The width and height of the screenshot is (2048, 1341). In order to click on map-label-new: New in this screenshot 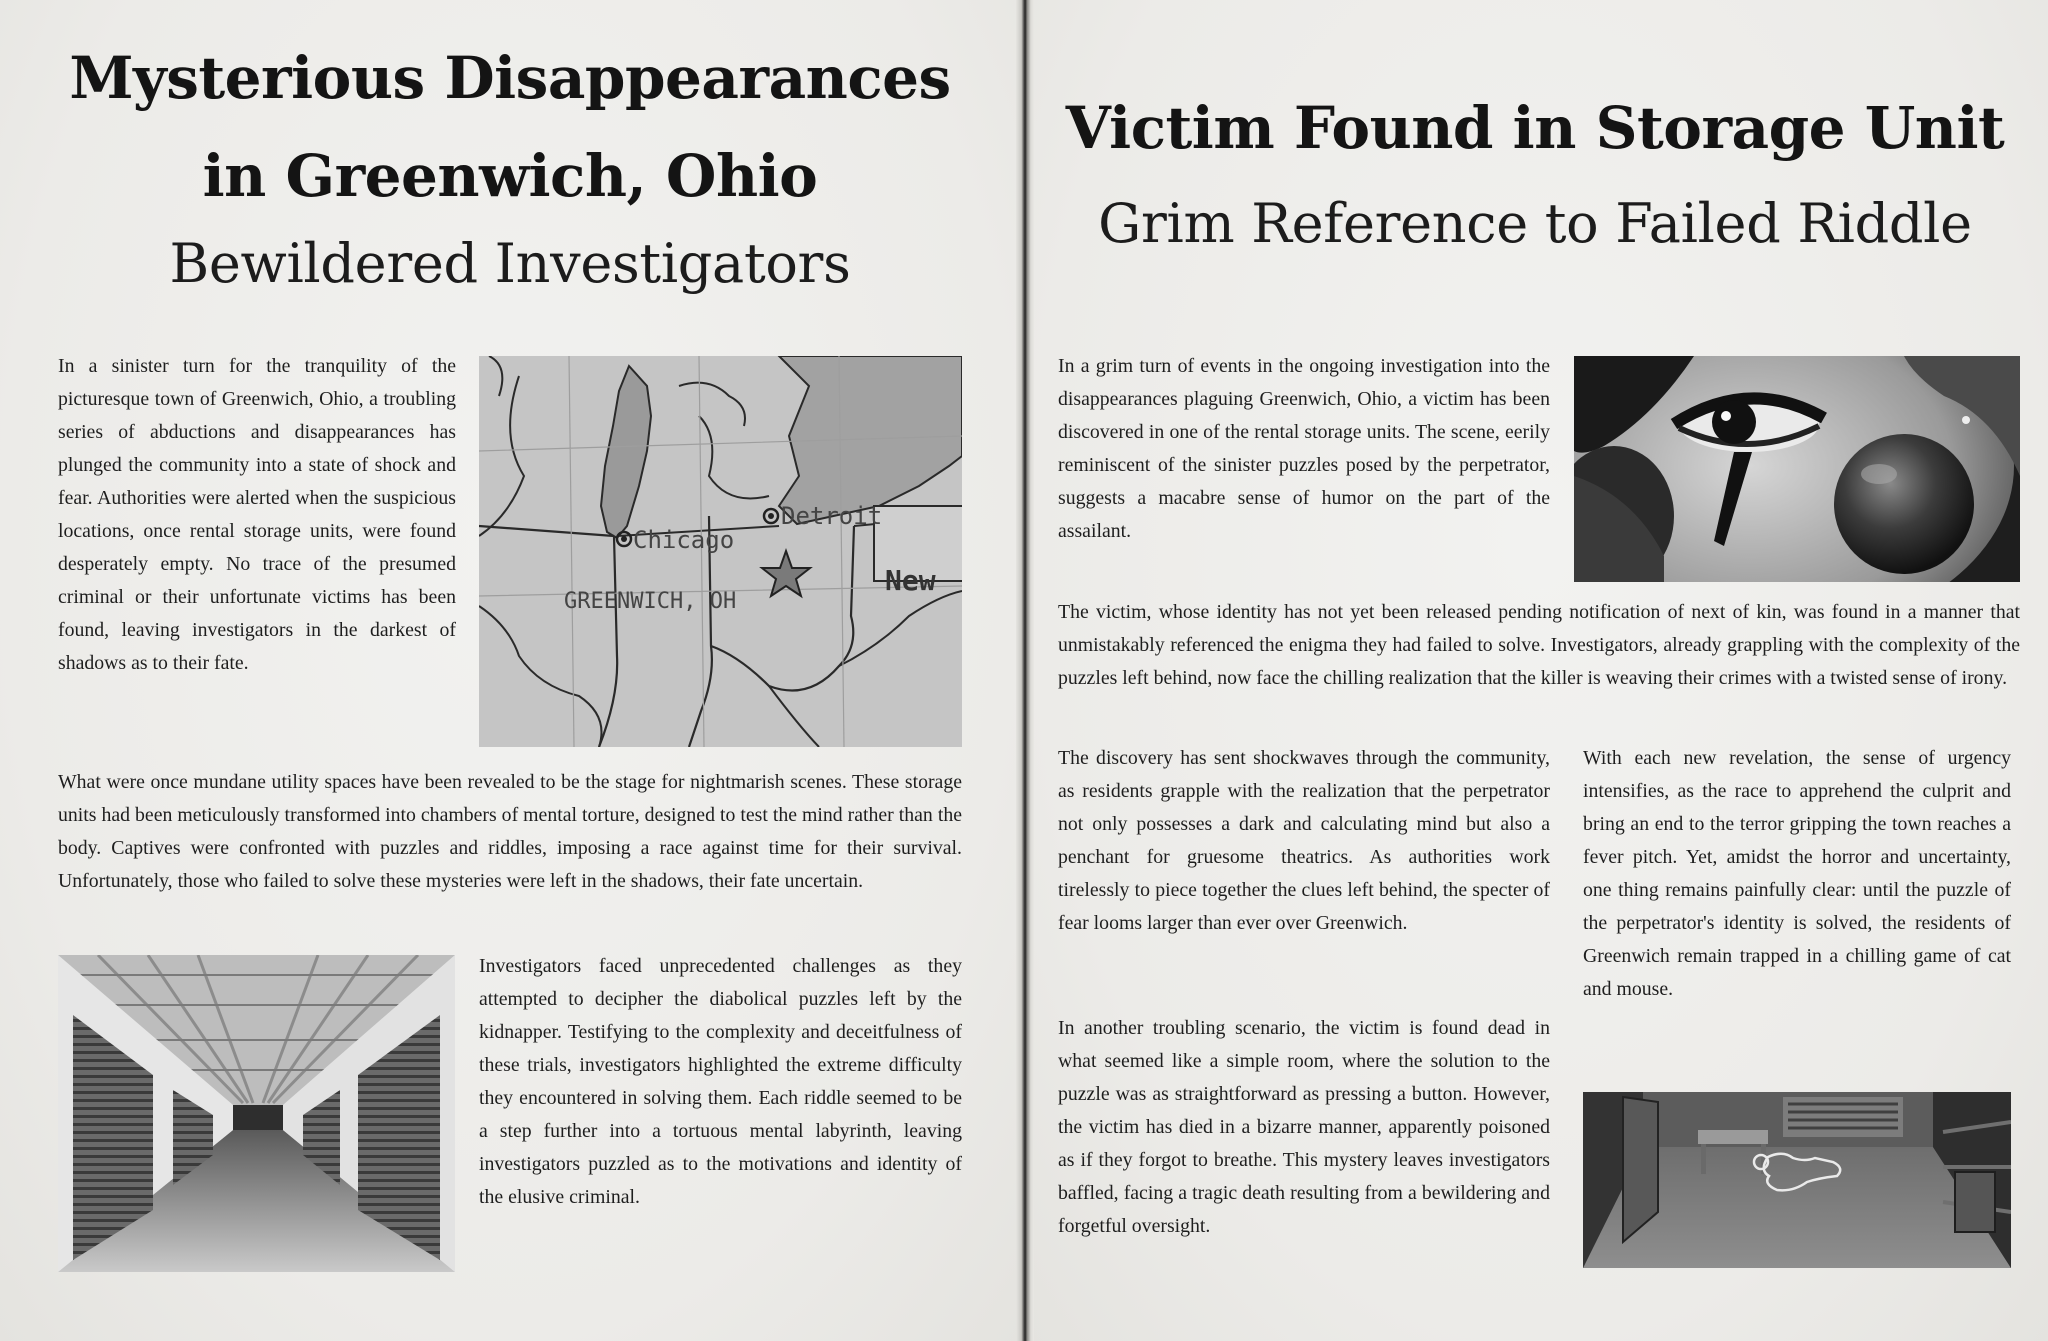, I will do `click(910, 580)`.